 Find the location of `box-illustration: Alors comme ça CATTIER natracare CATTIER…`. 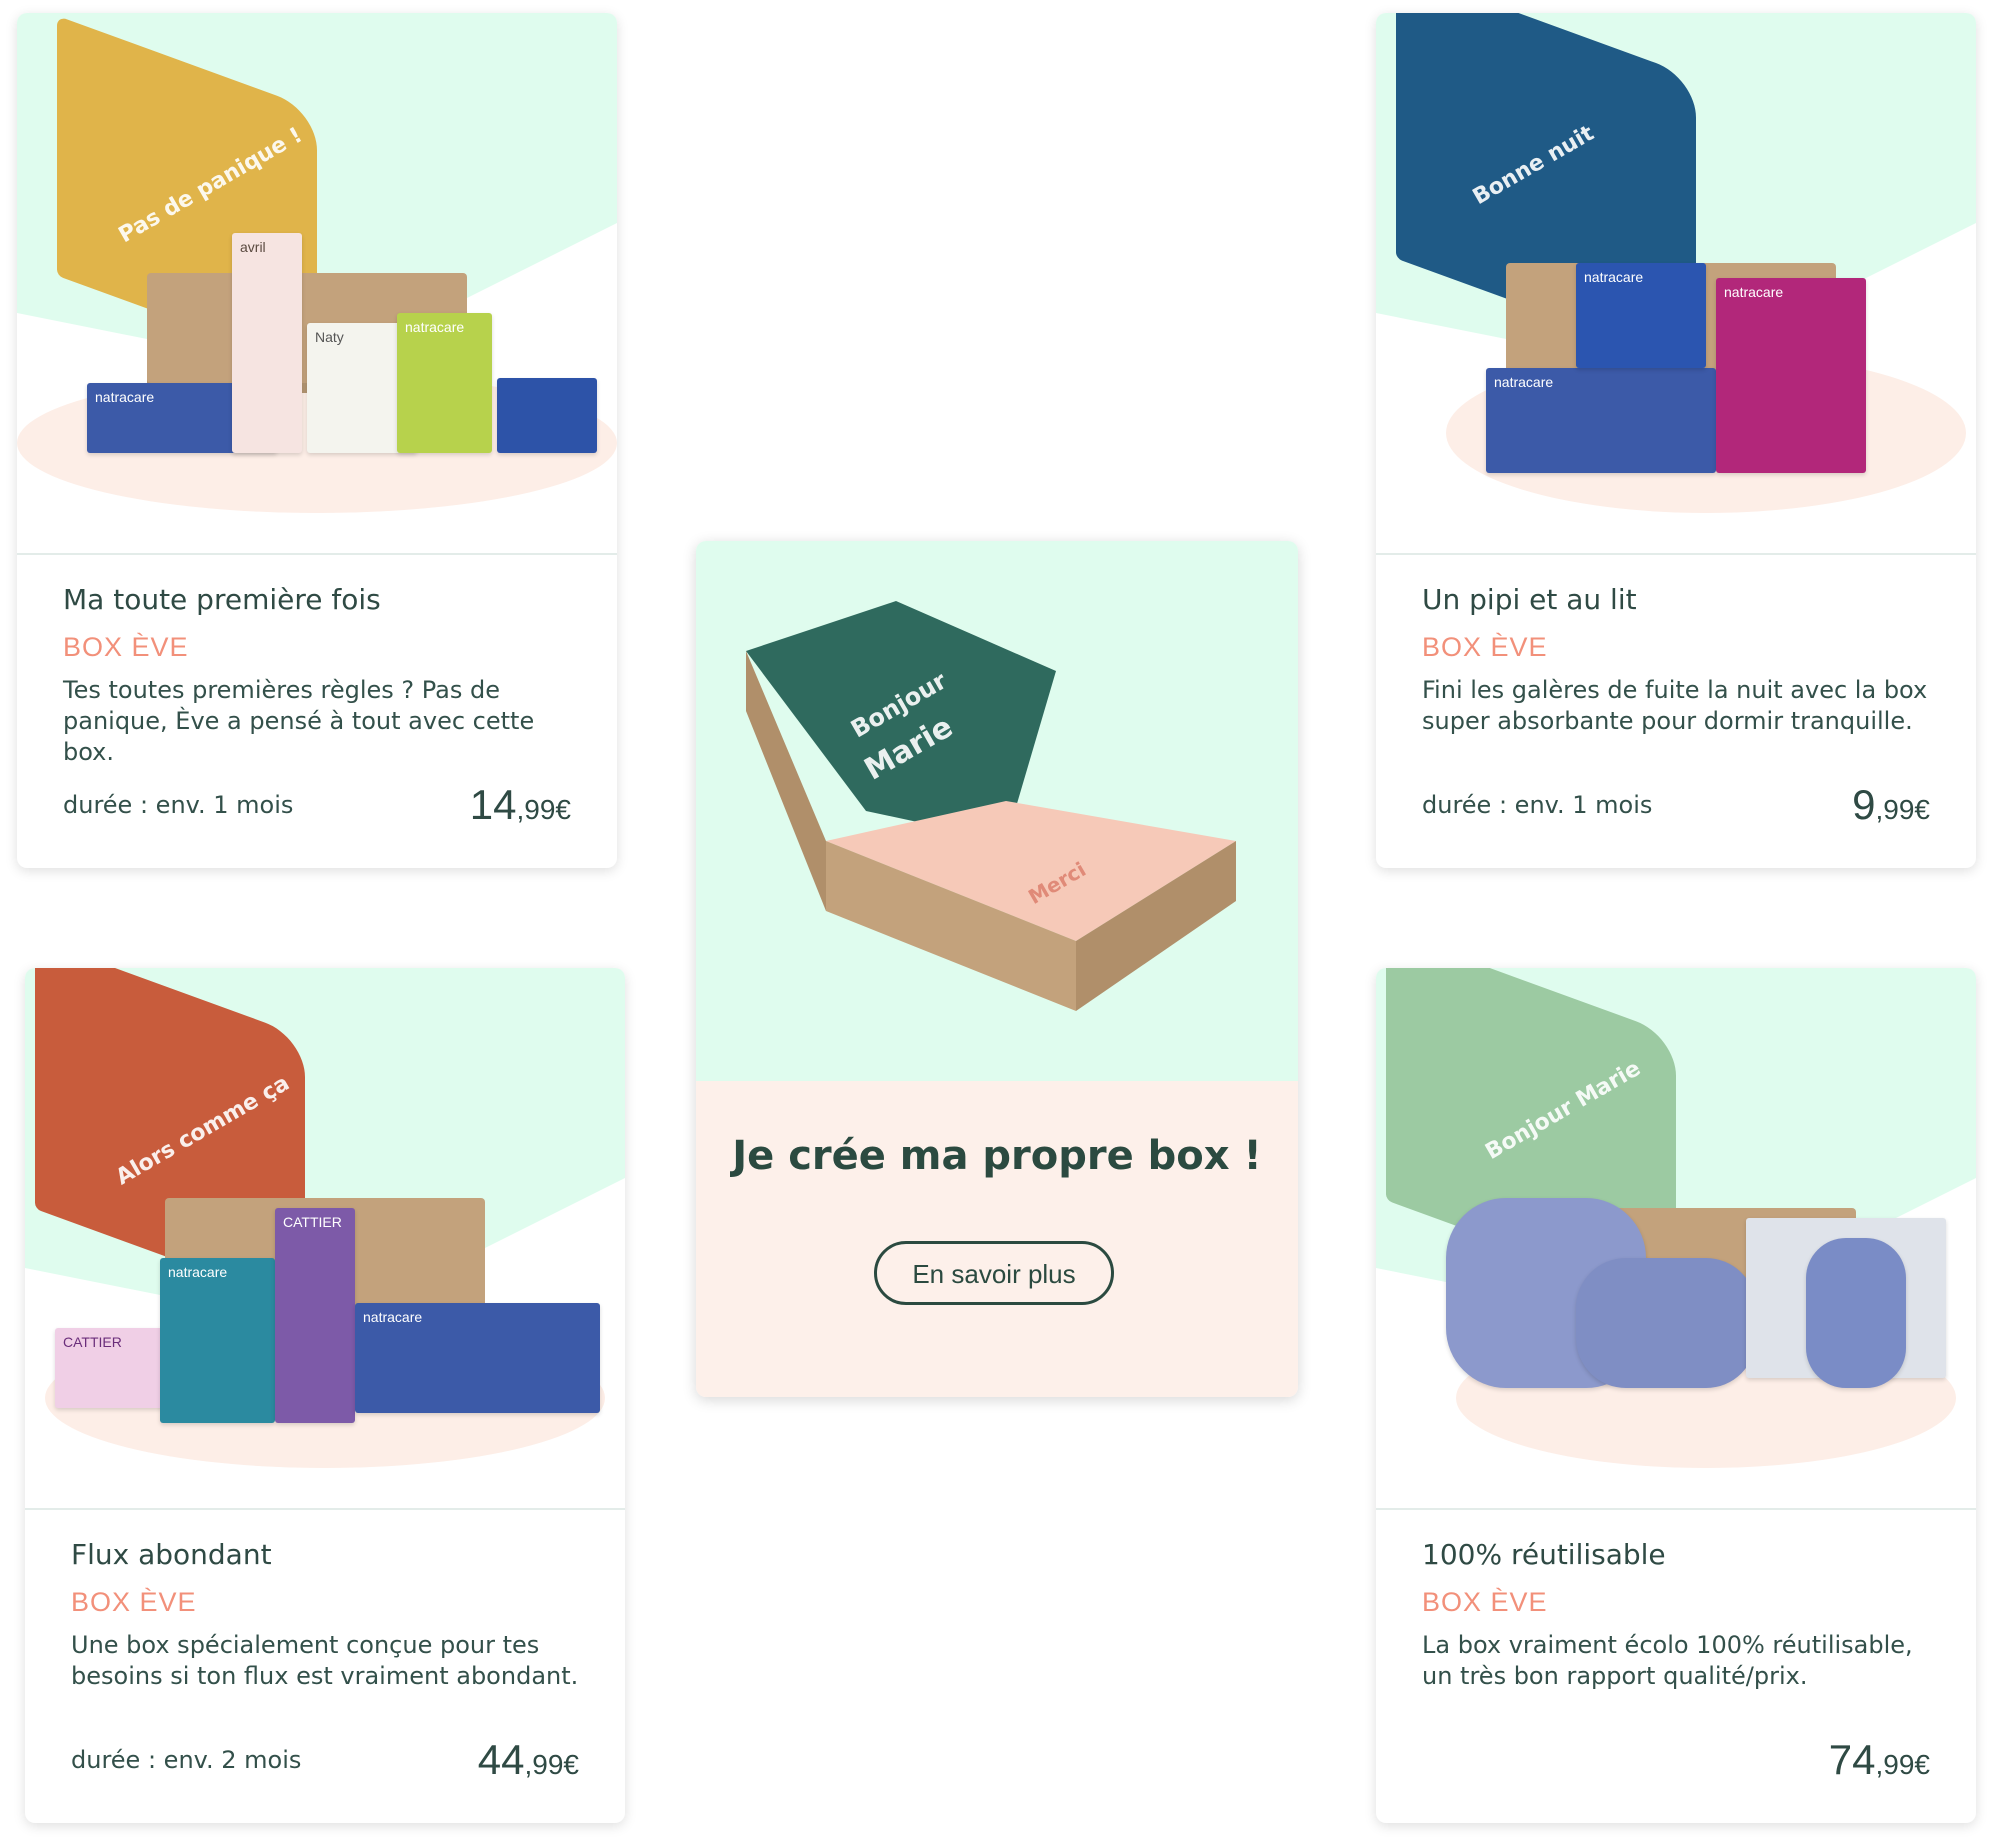

box-illustration: Alors comme ça CATTIER natracare CATTIER… is located at coordinates (325, 1198).